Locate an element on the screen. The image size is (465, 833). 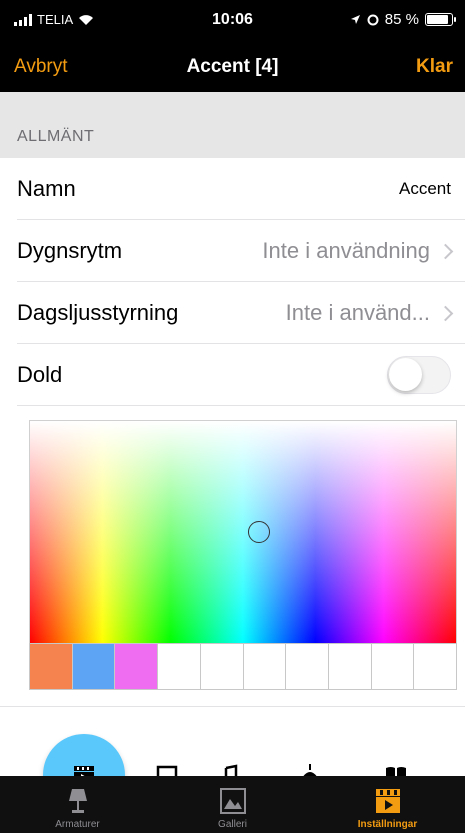
battery-icon is located at coordinates (440, 19).